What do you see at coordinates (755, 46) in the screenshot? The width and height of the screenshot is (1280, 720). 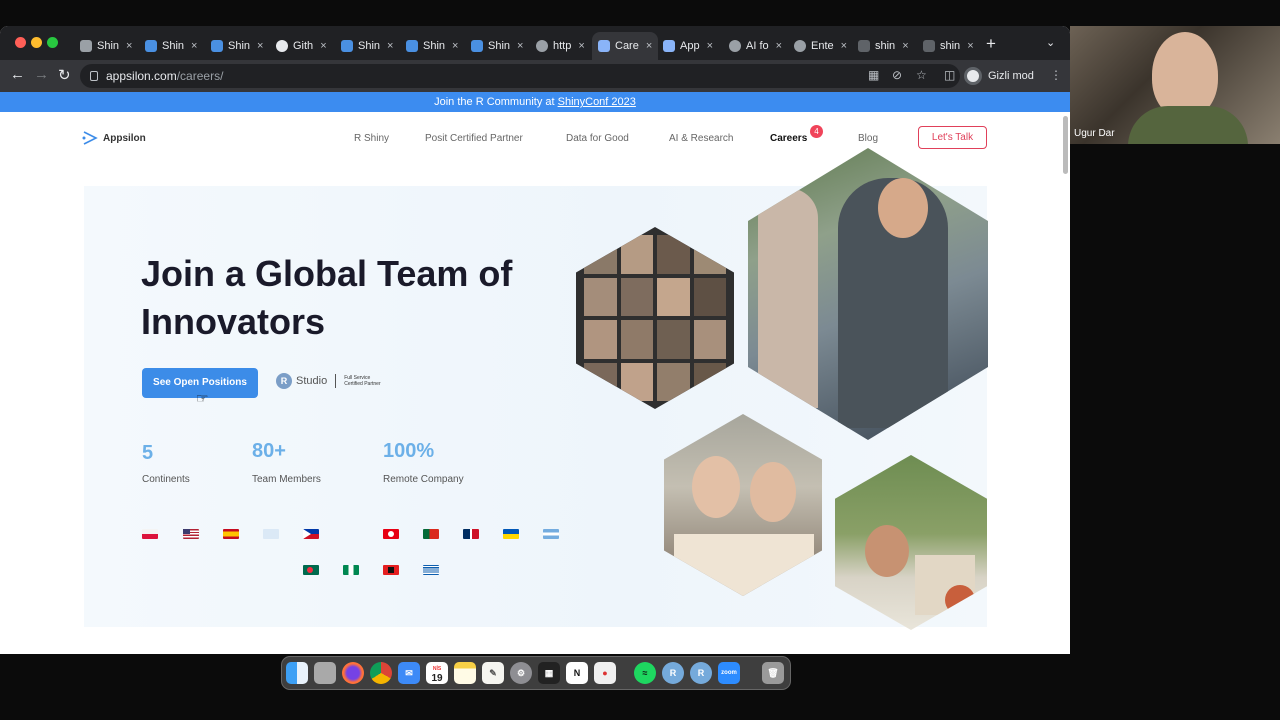 I see `tab: AI fo ×` at bounding box center [755, 46].